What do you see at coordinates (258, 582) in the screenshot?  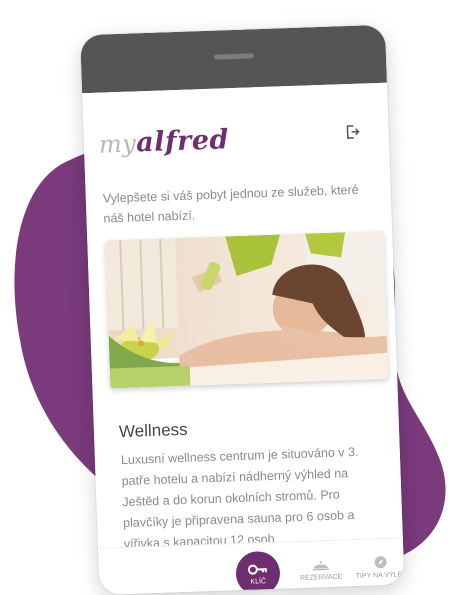 I see `tab-key-label: KLÍČ` at bounding box center [258, 582].